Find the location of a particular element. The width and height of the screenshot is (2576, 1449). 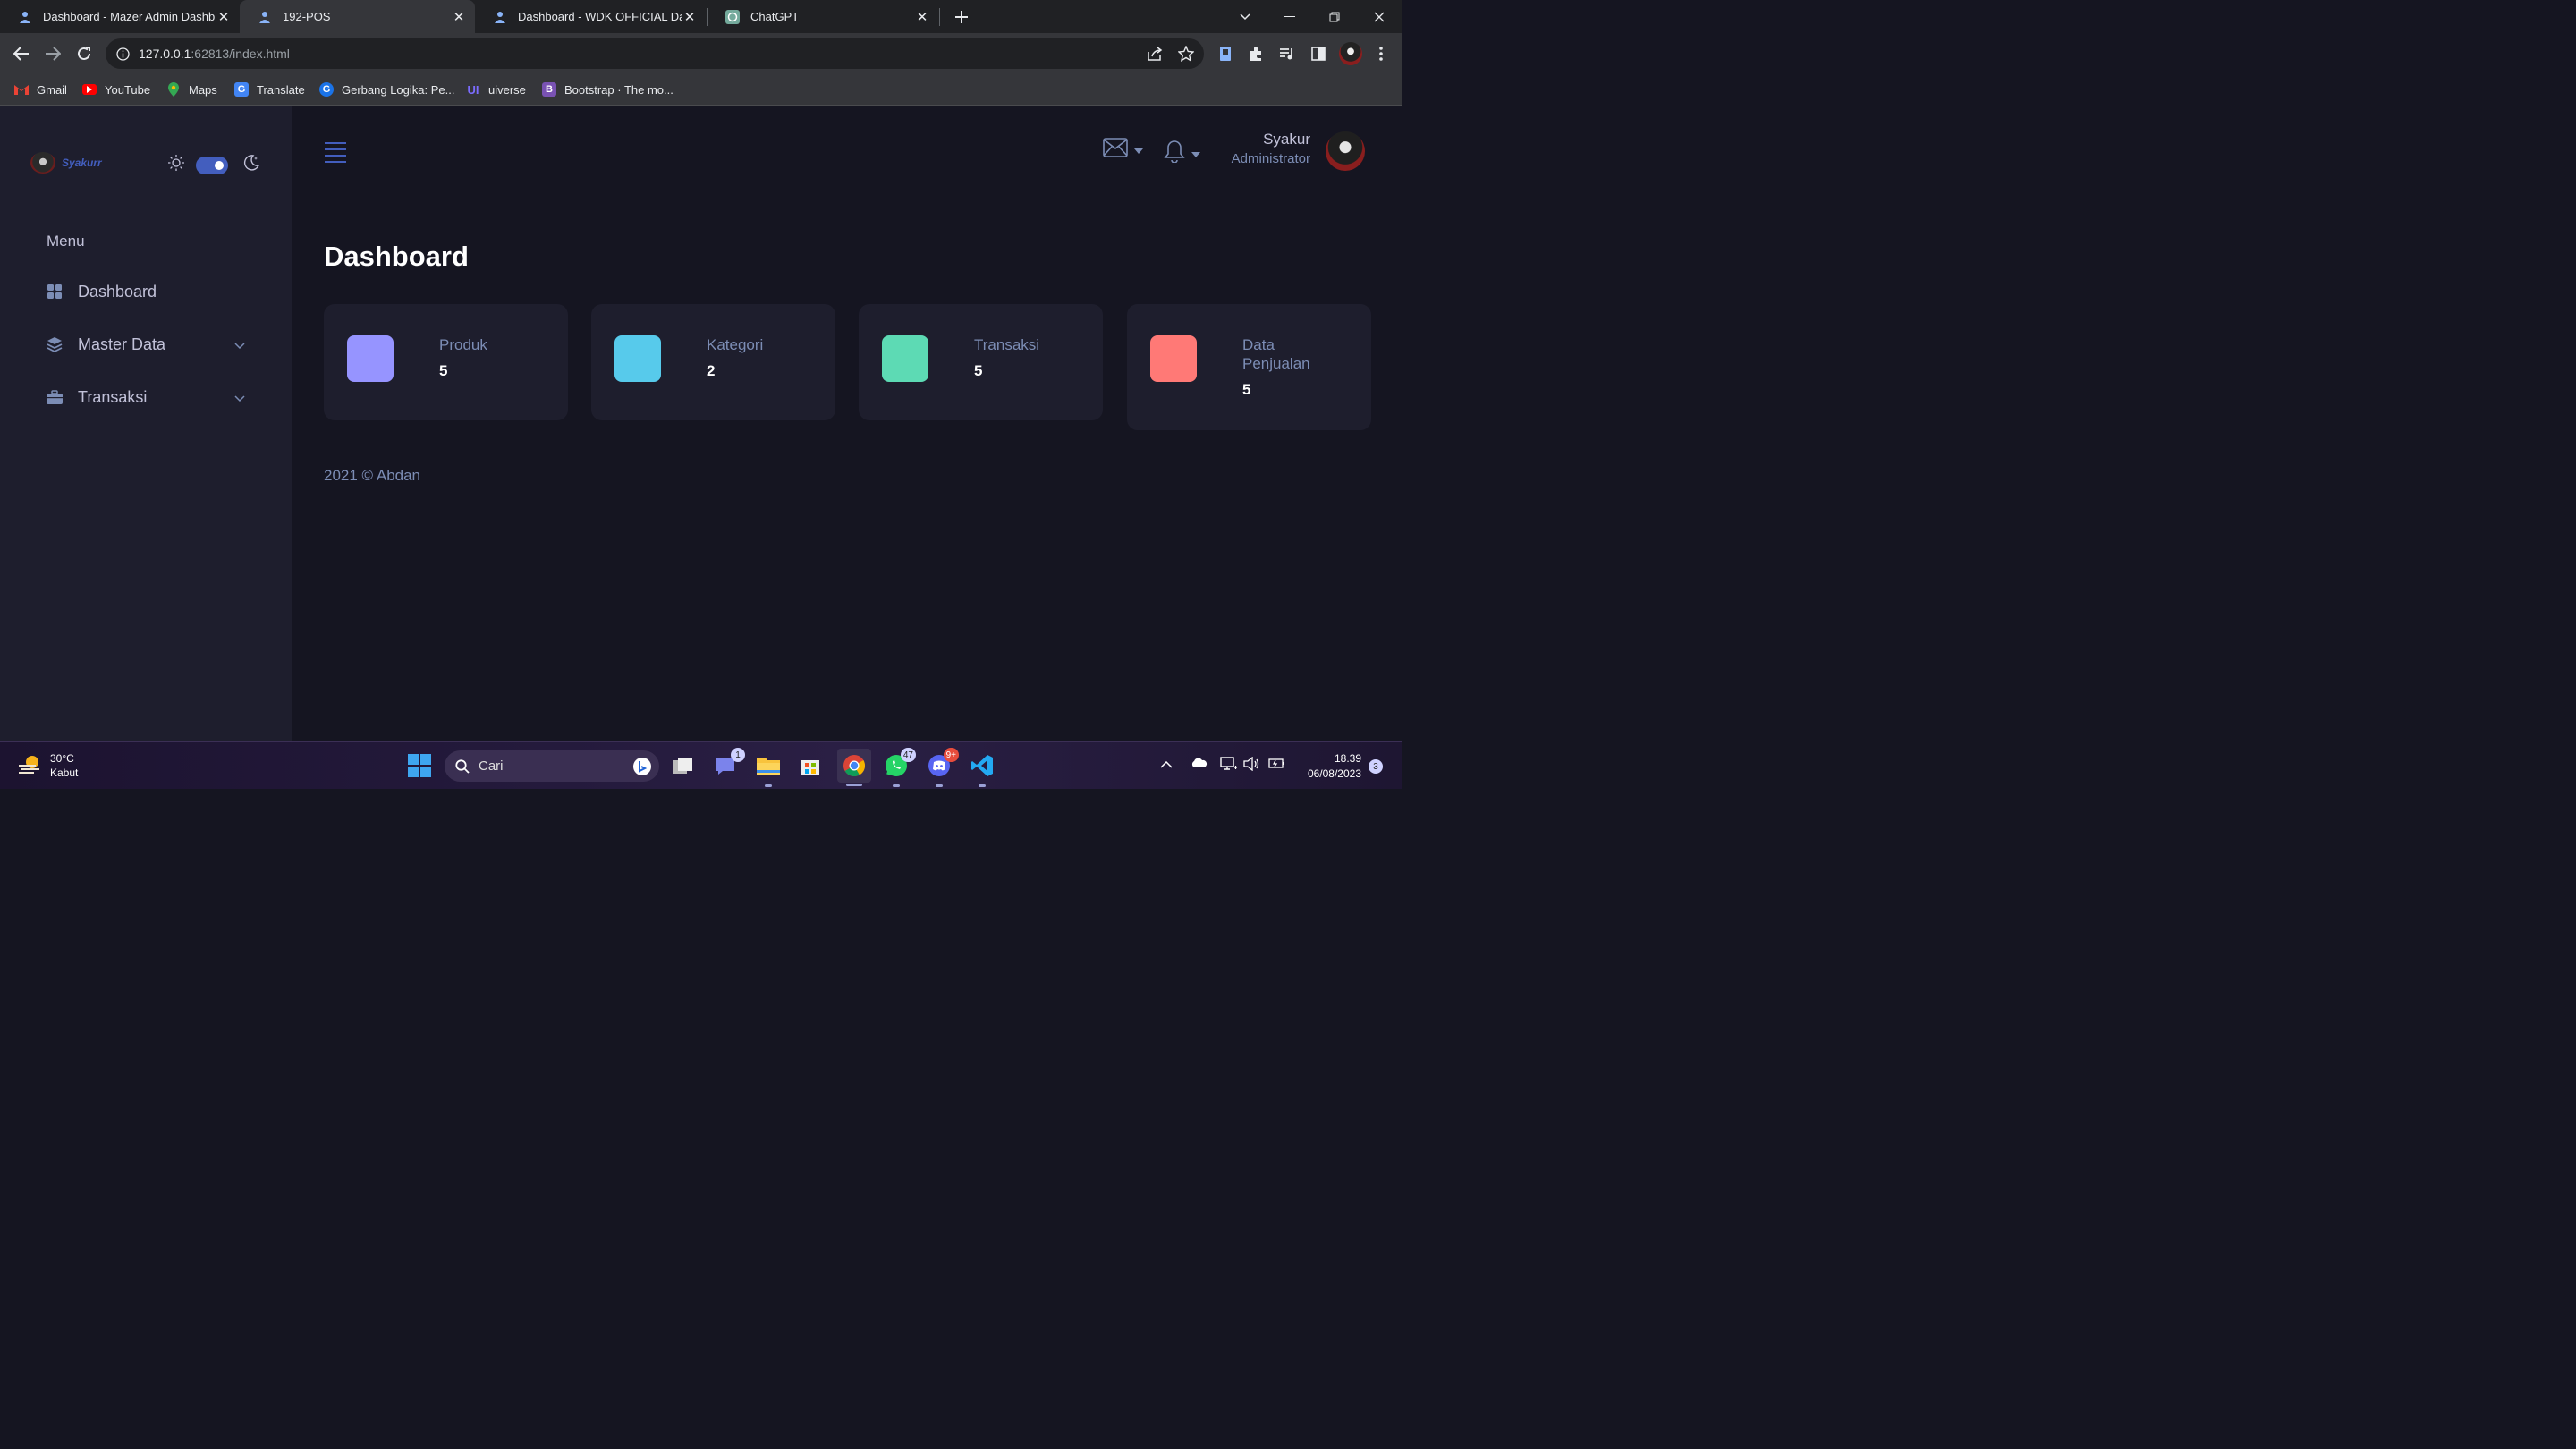

tab-wdk-dashboard: Dashboard - WDK OFFICIAL Dash ✕ is located at coordinates (590, 16).